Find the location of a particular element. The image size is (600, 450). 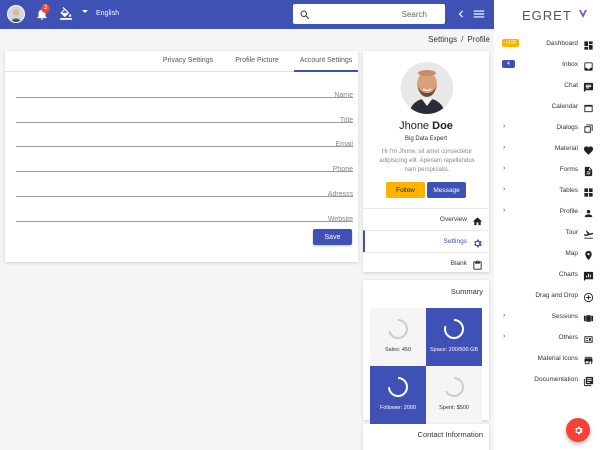

email-field is located at coordinates (184, 142).